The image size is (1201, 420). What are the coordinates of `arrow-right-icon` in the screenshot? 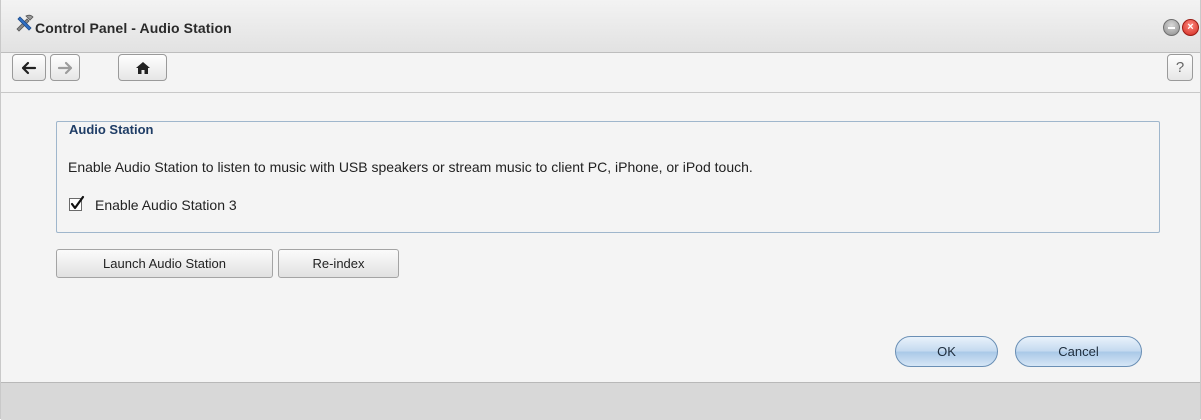 It's located at (65, 67).